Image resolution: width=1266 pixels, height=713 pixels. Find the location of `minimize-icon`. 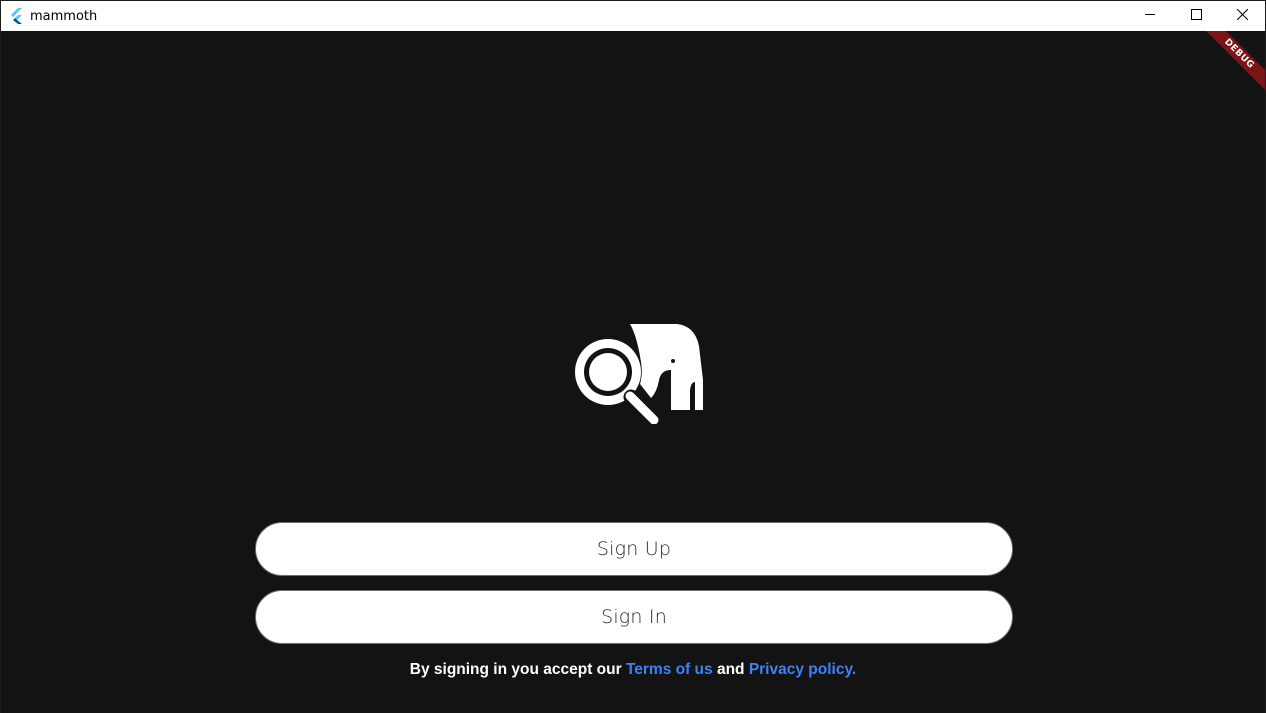

minimize-icon is located at coordinates (1150, 16).